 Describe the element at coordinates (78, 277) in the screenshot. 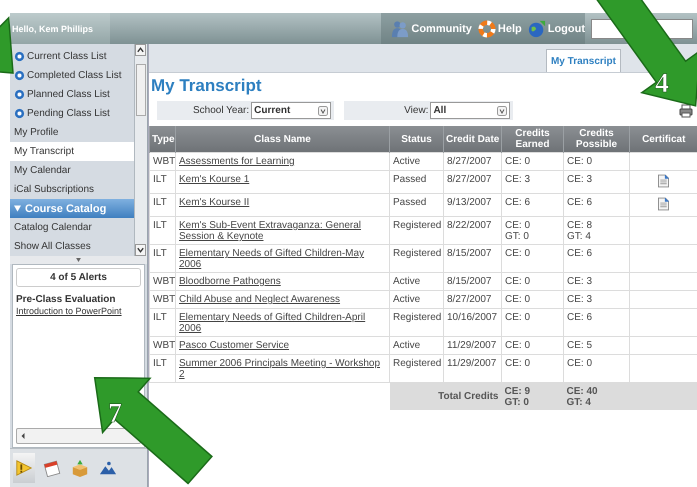

I see `alert-count: 4 of 5 Alerts` at that location.